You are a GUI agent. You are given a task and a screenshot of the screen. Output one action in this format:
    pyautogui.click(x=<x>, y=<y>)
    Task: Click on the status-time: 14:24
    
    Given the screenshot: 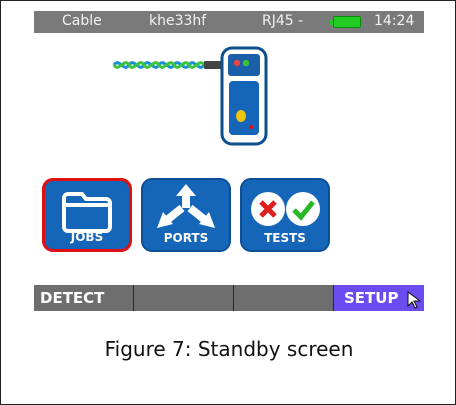 What is the action you would take?
    pyautogui.click(x=394, y=21)
    